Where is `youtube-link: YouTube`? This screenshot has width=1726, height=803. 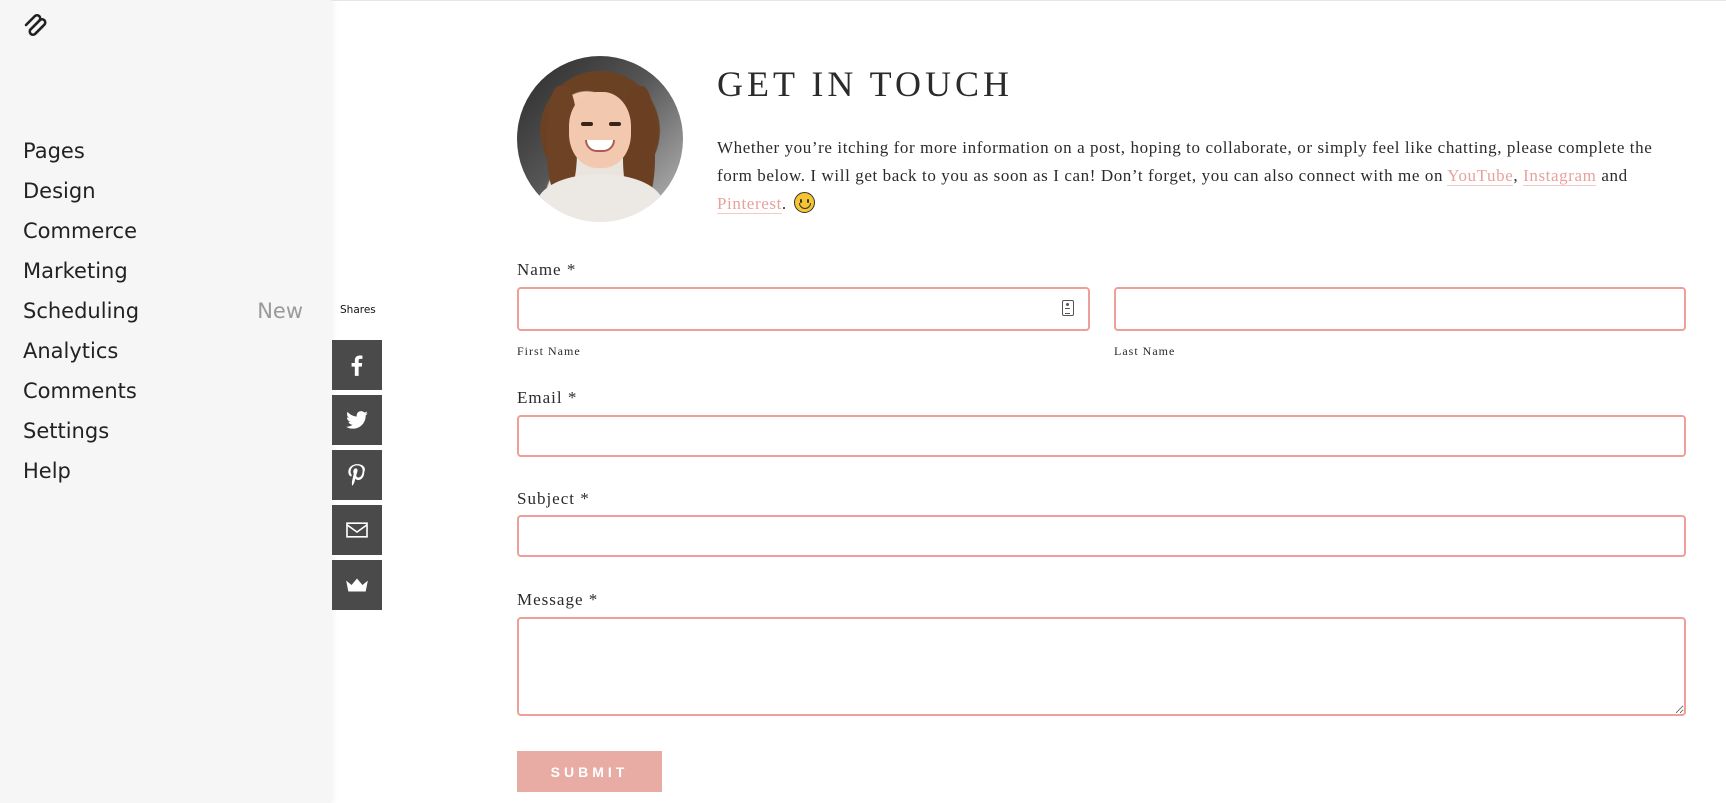 youtube-link: YouTube is located at coordinates (1480, 176).